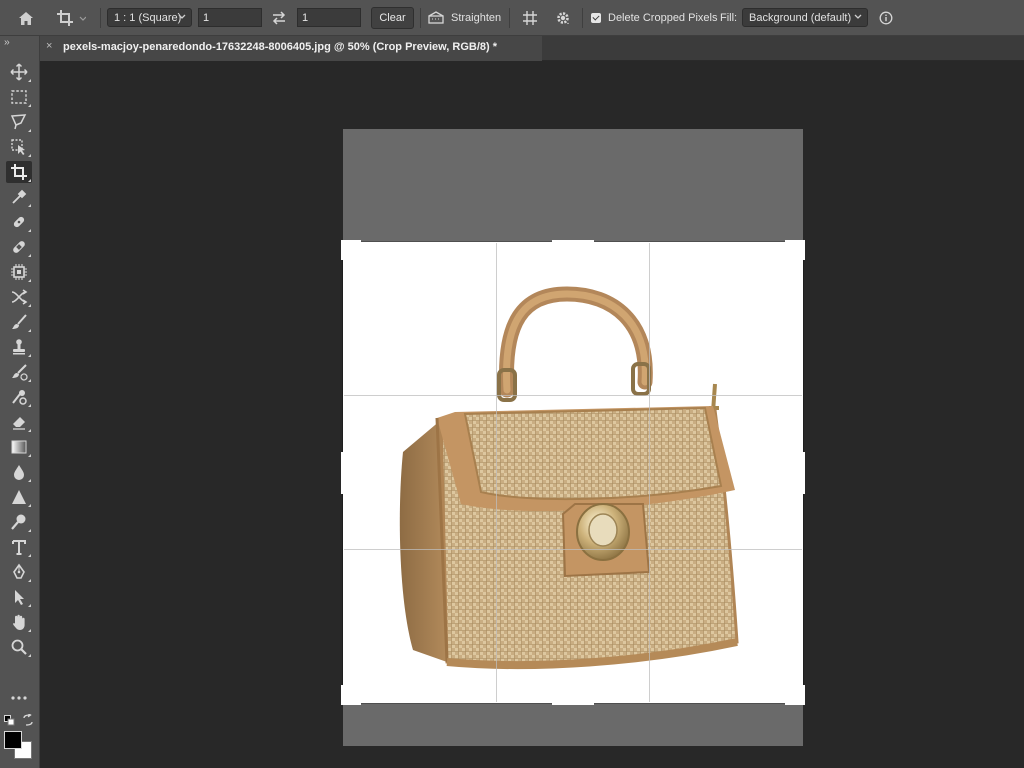  What do you see at coordinates (795, 695) in the screenshot?
I see `crop-handle-bottom-right` at bounding box center [795, 695].